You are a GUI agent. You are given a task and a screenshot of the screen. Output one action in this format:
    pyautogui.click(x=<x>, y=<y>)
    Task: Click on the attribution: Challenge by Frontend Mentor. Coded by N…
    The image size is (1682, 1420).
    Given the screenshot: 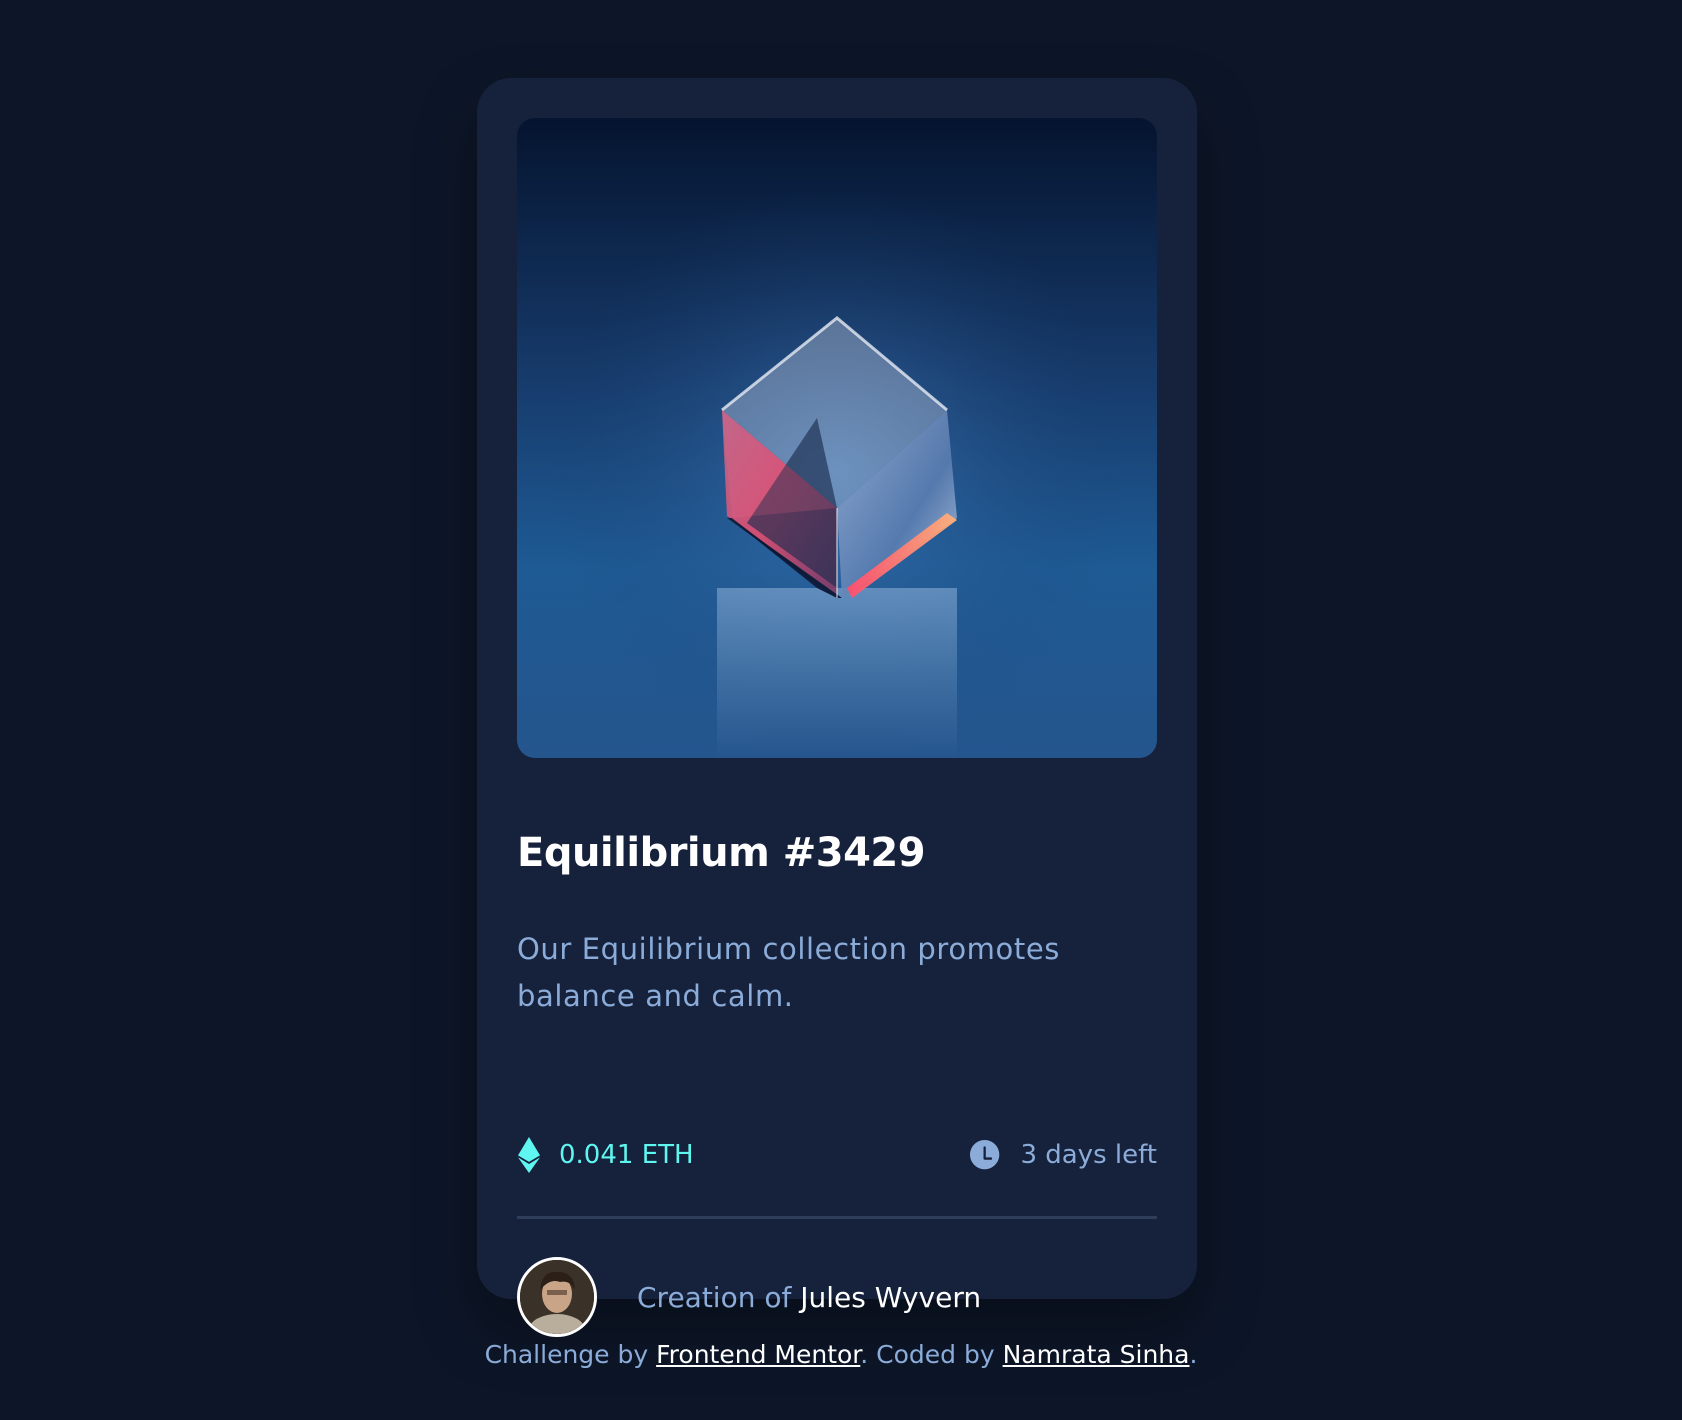 What is the action you would take?
    pyautogui.click(x=841, y=1354)
    